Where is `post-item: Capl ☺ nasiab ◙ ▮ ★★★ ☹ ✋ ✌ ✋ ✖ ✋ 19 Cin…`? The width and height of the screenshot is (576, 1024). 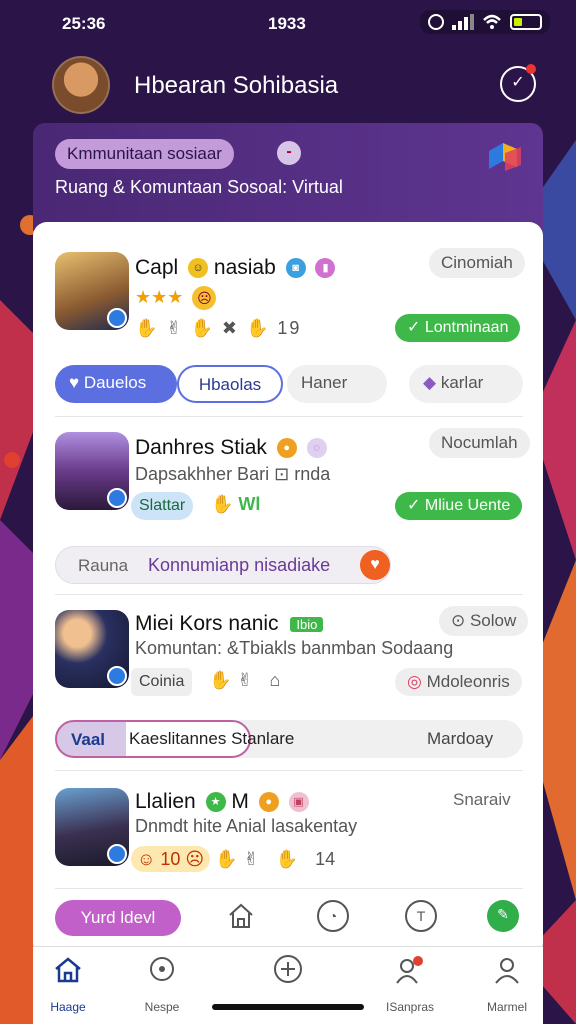 post-item: Capl ☺ nasiab ◙ ▮ ★★★ ☹ ✋ ✌ ✋ ✖ ✋ 19 Cin… is located at coordinates (288, 295).